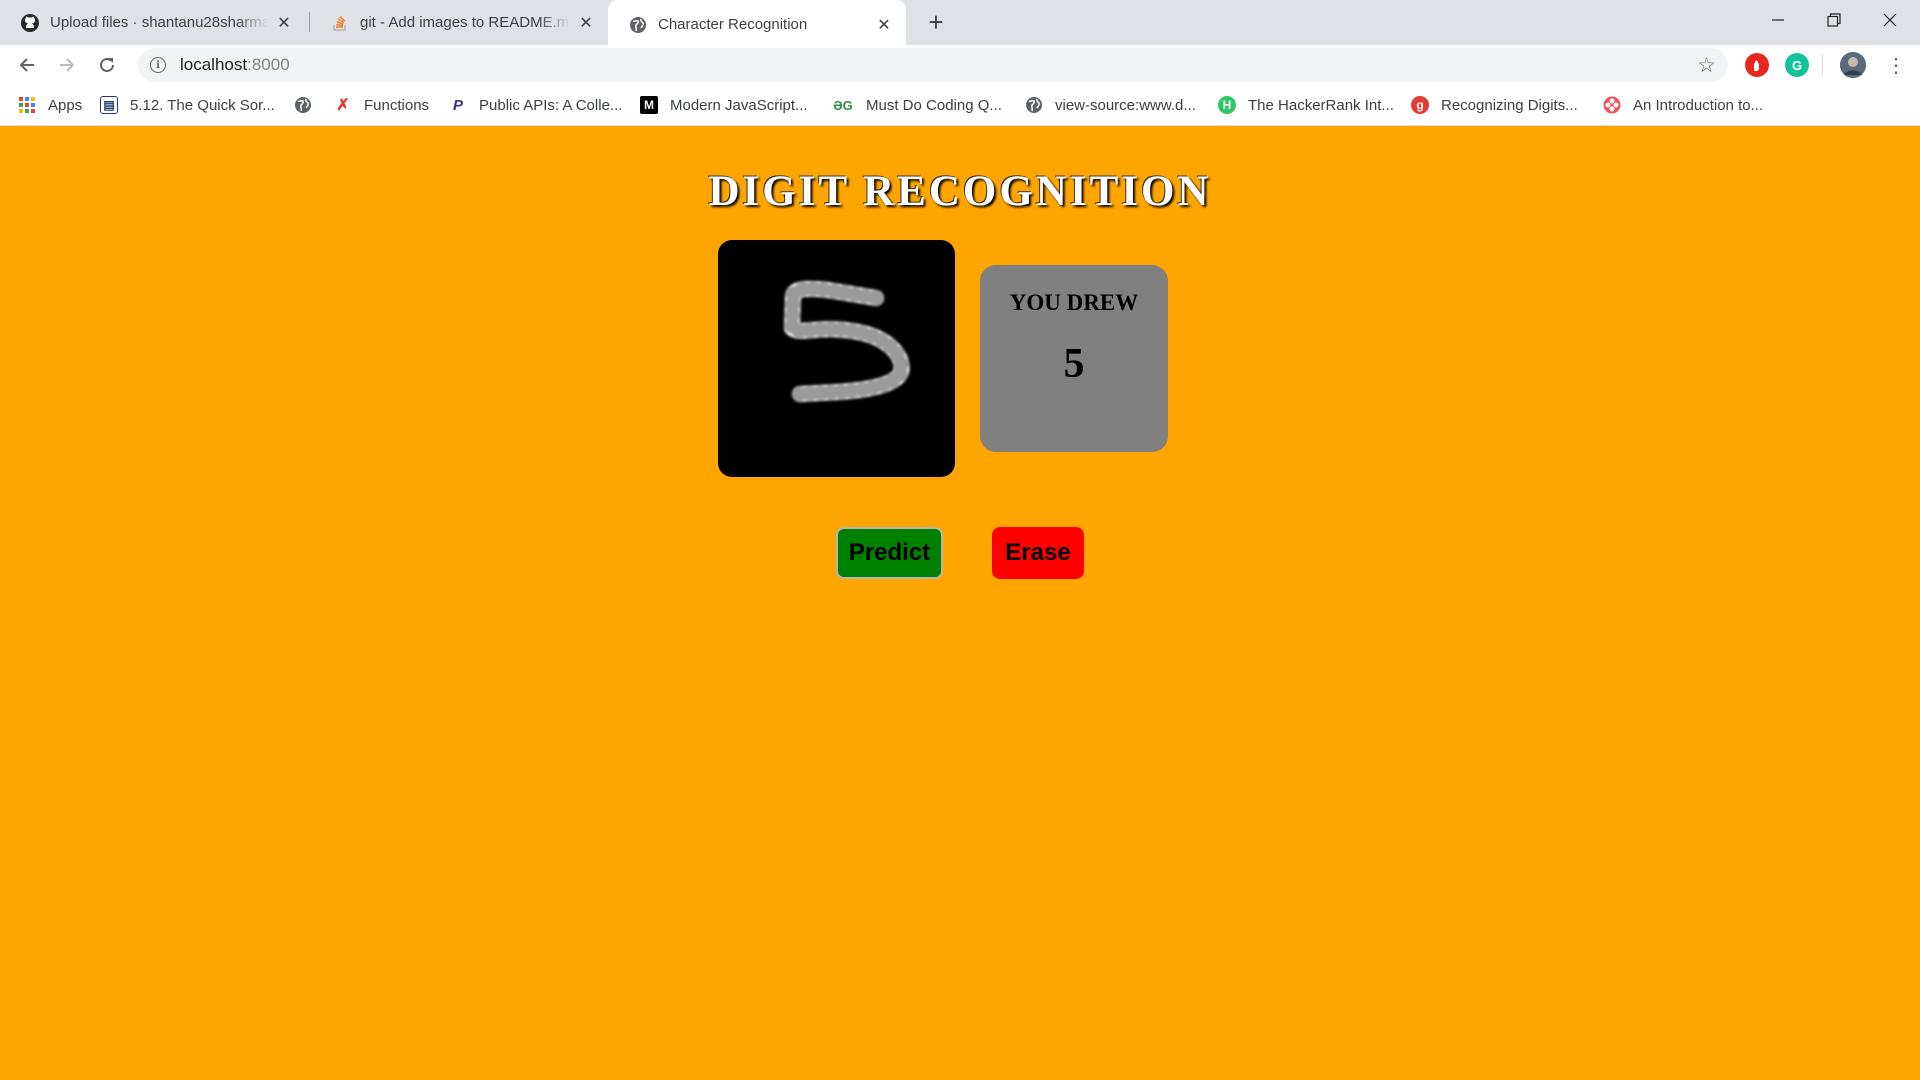 The width and height of the screenshot is (1920, 1080). I want to click on url-host: localhost, so click(214, 64).